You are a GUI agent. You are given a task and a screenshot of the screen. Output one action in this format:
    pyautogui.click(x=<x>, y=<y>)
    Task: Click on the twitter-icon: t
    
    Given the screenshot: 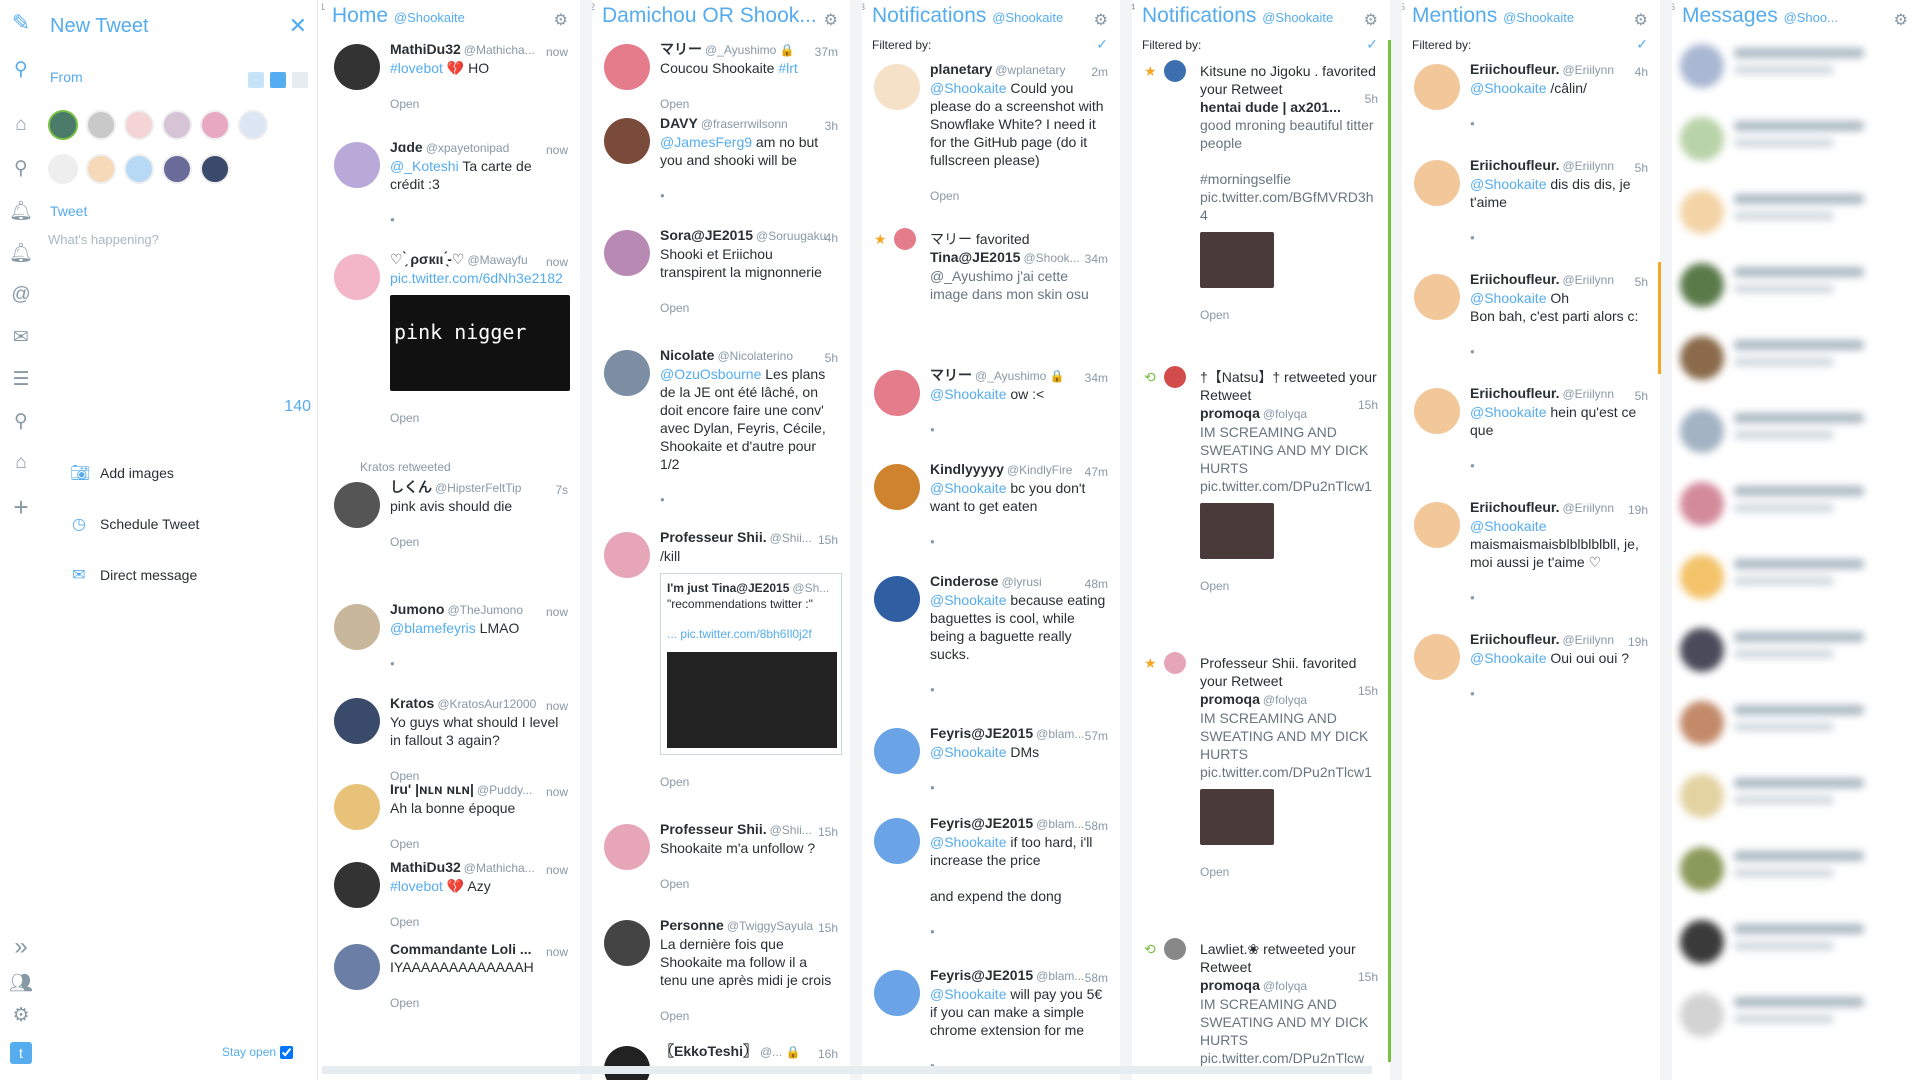 What is the action you would take?
    pyautogui.click(x=21, y=1053)
    